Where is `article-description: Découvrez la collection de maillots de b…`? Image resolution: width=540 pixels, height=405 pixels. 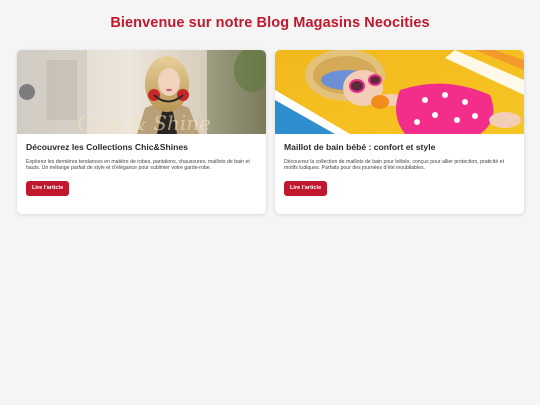 article-description: Découvrez la collection de maillots de b… is located at coordinates (394, 165).